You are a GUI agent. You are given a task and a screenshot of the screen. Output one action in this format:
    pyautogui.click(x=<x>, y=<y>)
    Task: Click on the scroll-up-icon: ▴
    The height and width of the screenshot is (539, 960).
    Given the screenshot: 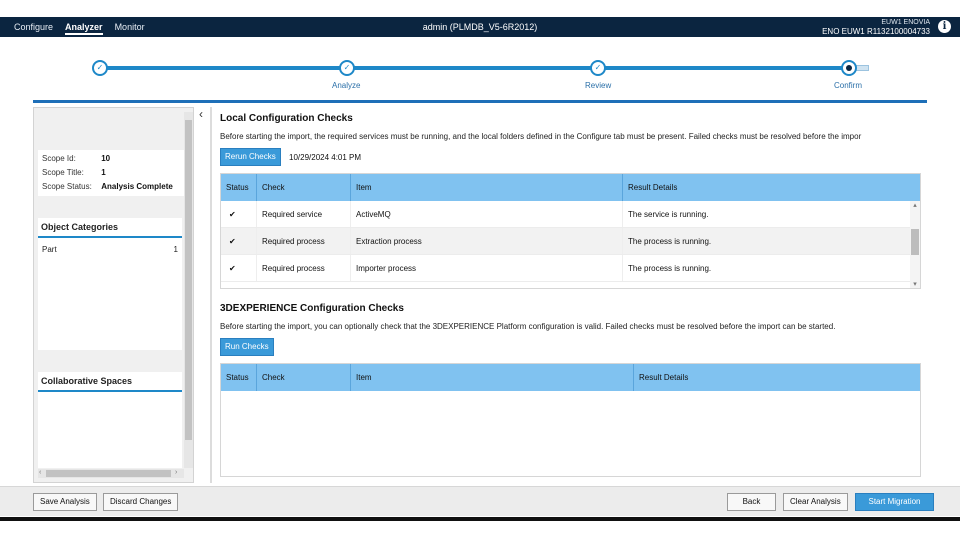 What is the action you would take?
    pyautogui.click(x=915, y=205)
    